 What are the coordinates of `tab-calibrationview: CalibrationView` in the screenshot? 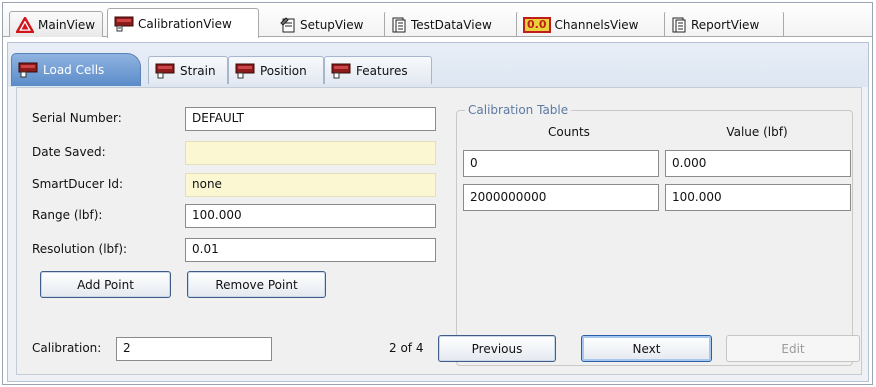 It's located at (183, 23).